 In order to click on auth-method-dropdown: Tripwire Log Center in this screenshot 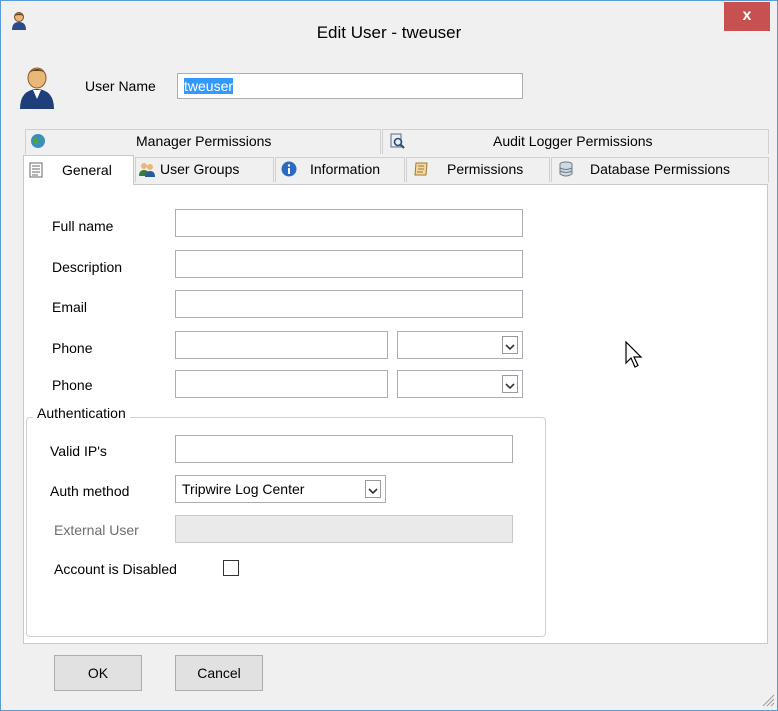, I will do `click(280, 489)`.